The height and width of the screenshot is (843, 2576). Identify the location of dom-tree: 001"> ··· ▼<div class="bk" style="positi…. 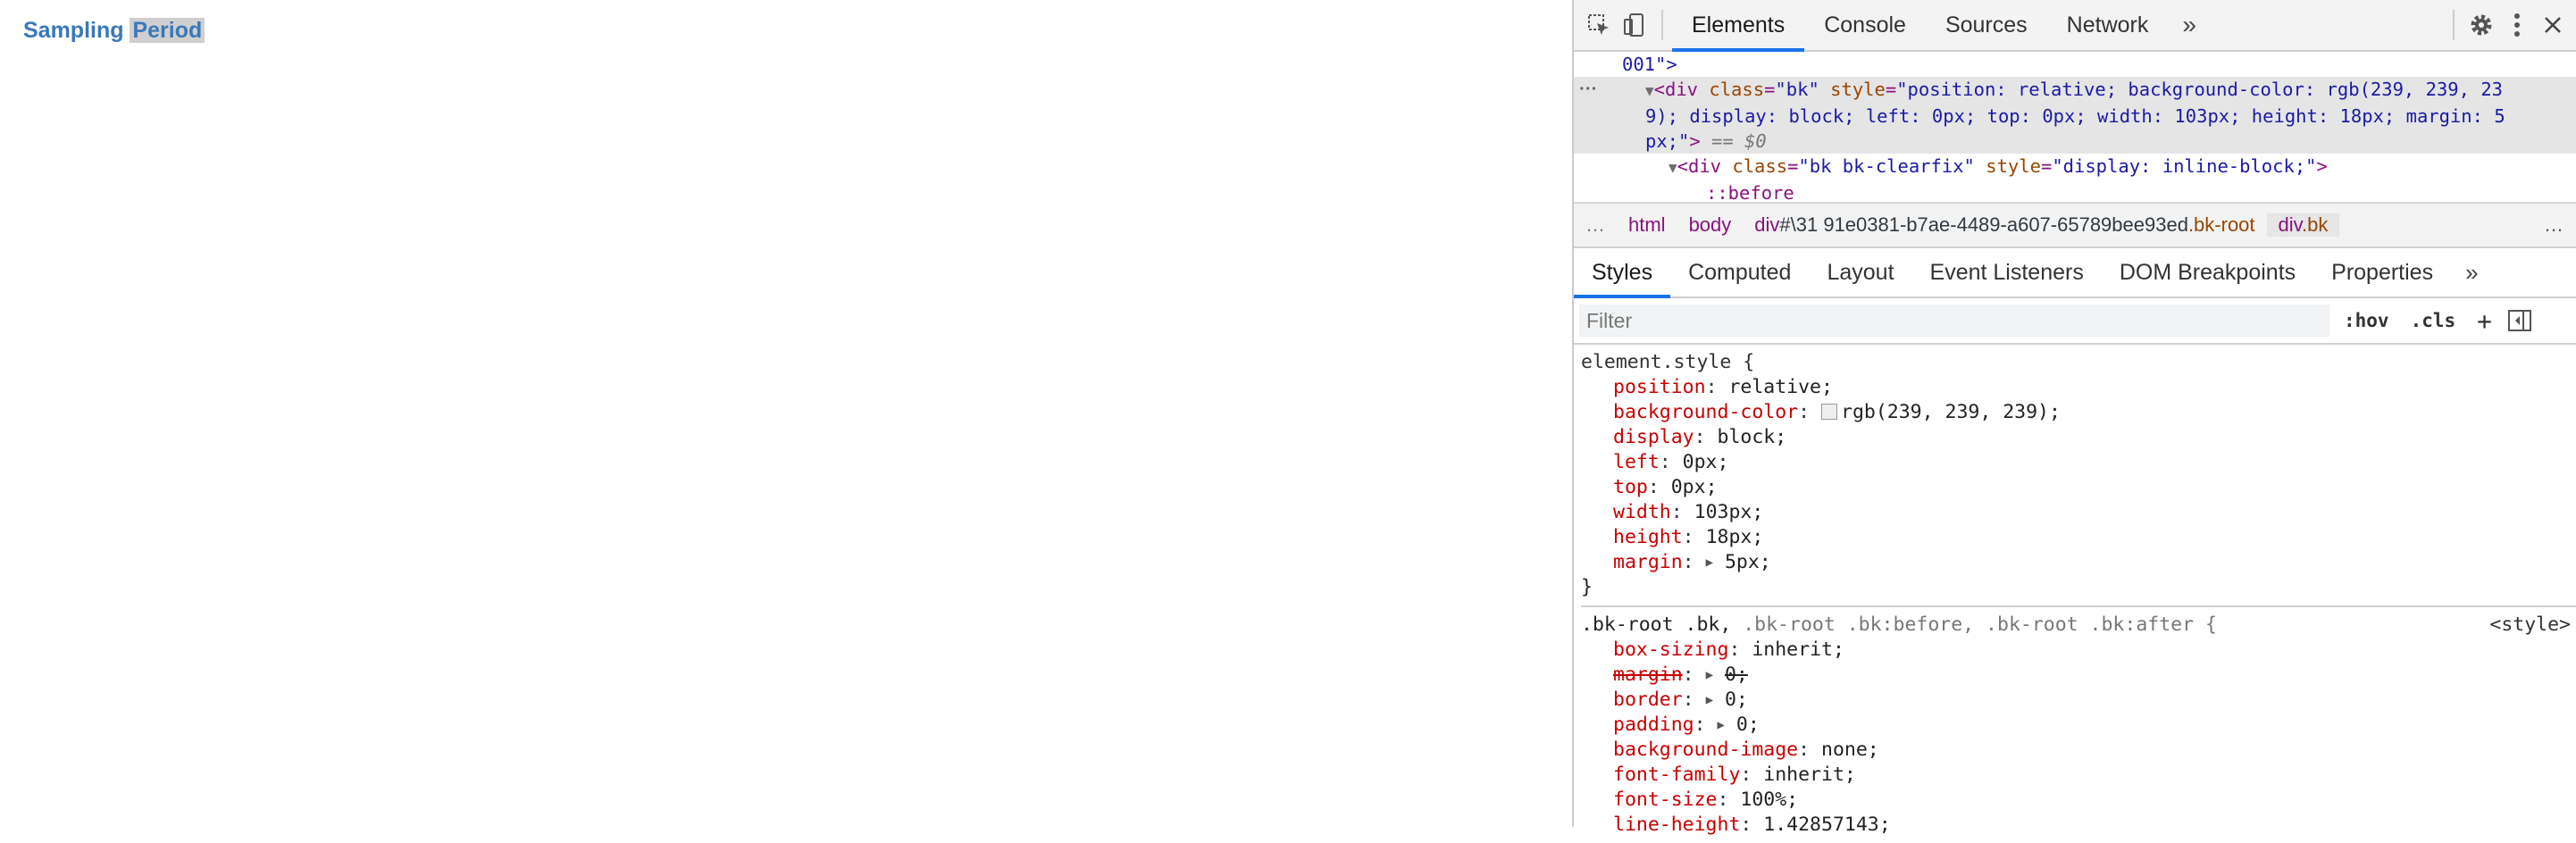
(2075, 127).